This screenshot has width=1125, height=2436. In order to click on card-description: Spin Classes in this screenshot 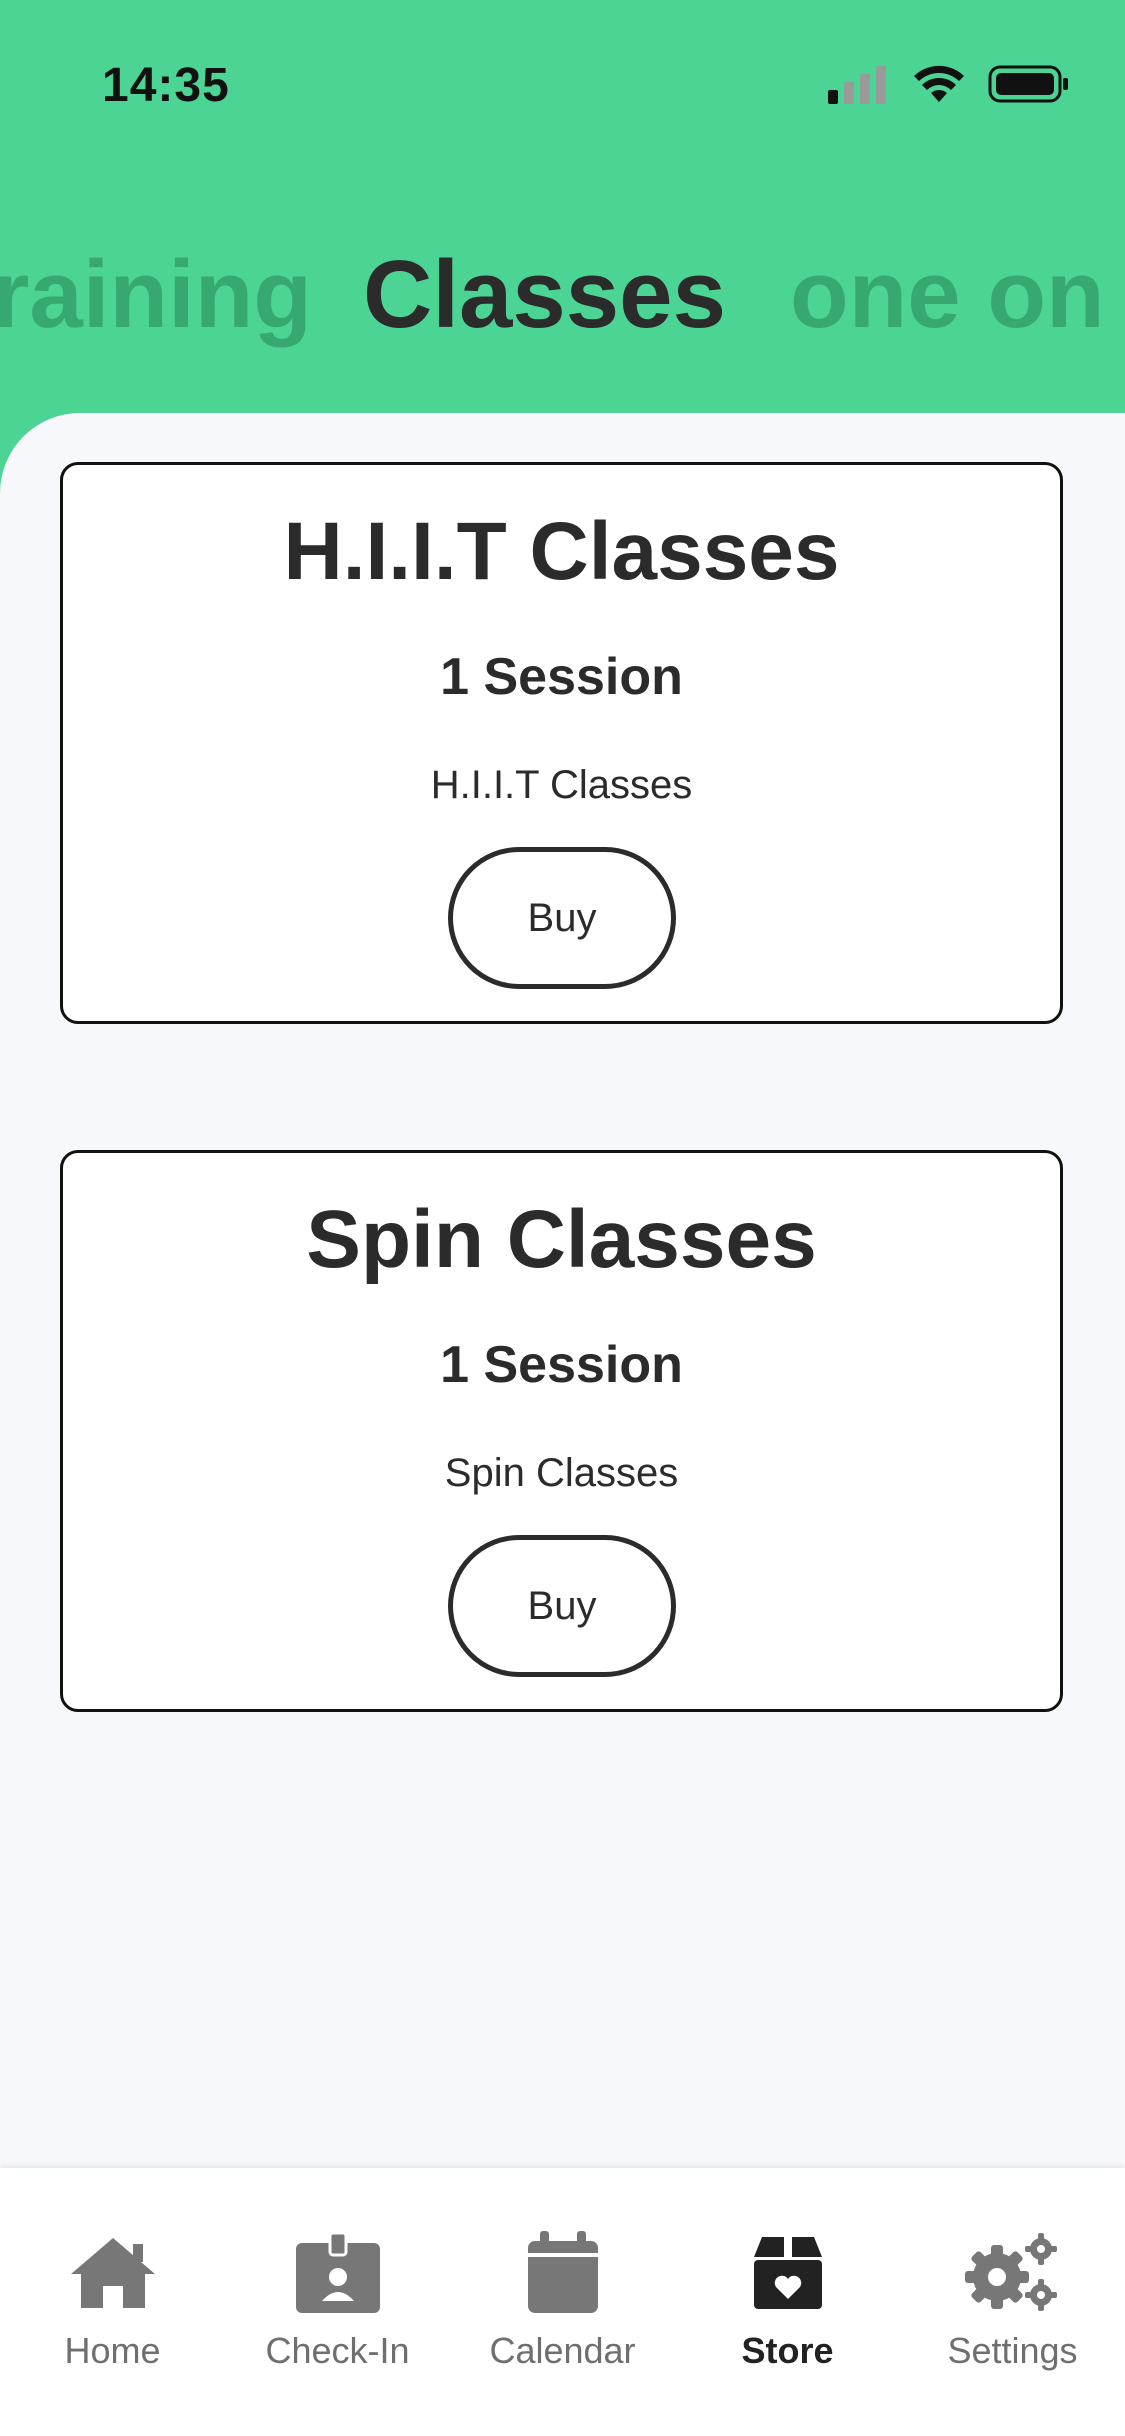, I will do `click(561, 1473)`.